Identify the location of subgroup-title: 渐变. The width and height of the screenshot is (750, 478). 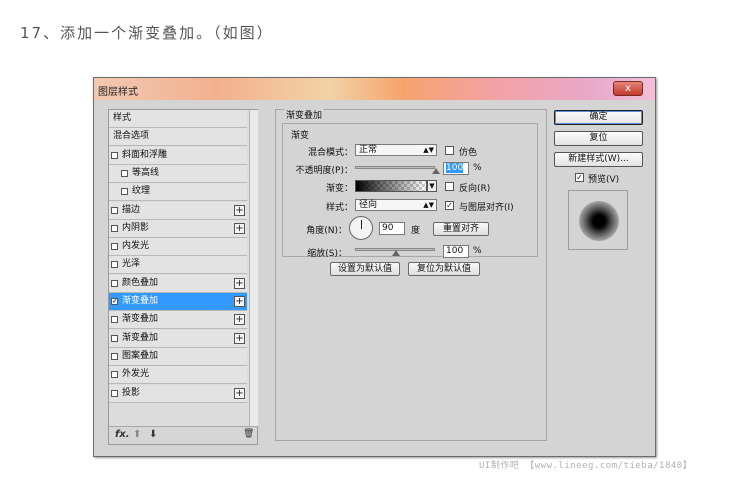
(300, 136).